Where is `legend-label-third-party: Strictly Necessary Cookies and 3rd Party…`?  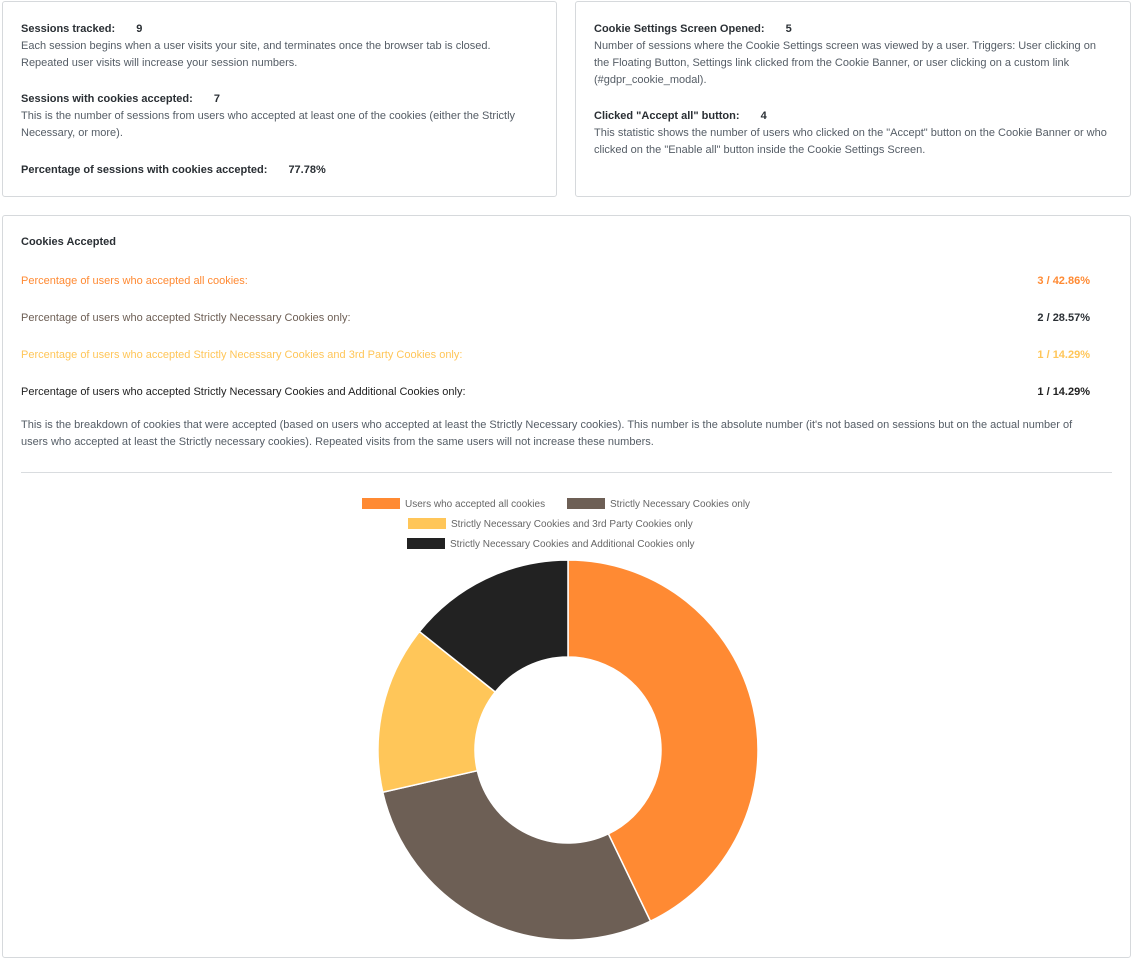
legend-label-third-party: Strictly Necessary Cookies and 3rd Party… is located at coordinates (572, 524).